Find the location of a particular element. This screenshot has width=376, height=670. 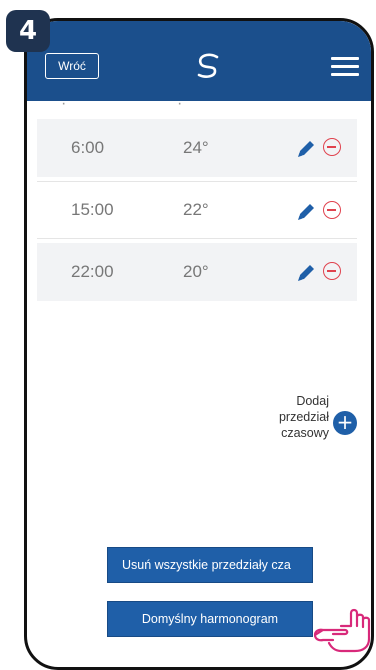

add-interval-label: Dodaj przedział czasowy is located at coordinates (288, 417).